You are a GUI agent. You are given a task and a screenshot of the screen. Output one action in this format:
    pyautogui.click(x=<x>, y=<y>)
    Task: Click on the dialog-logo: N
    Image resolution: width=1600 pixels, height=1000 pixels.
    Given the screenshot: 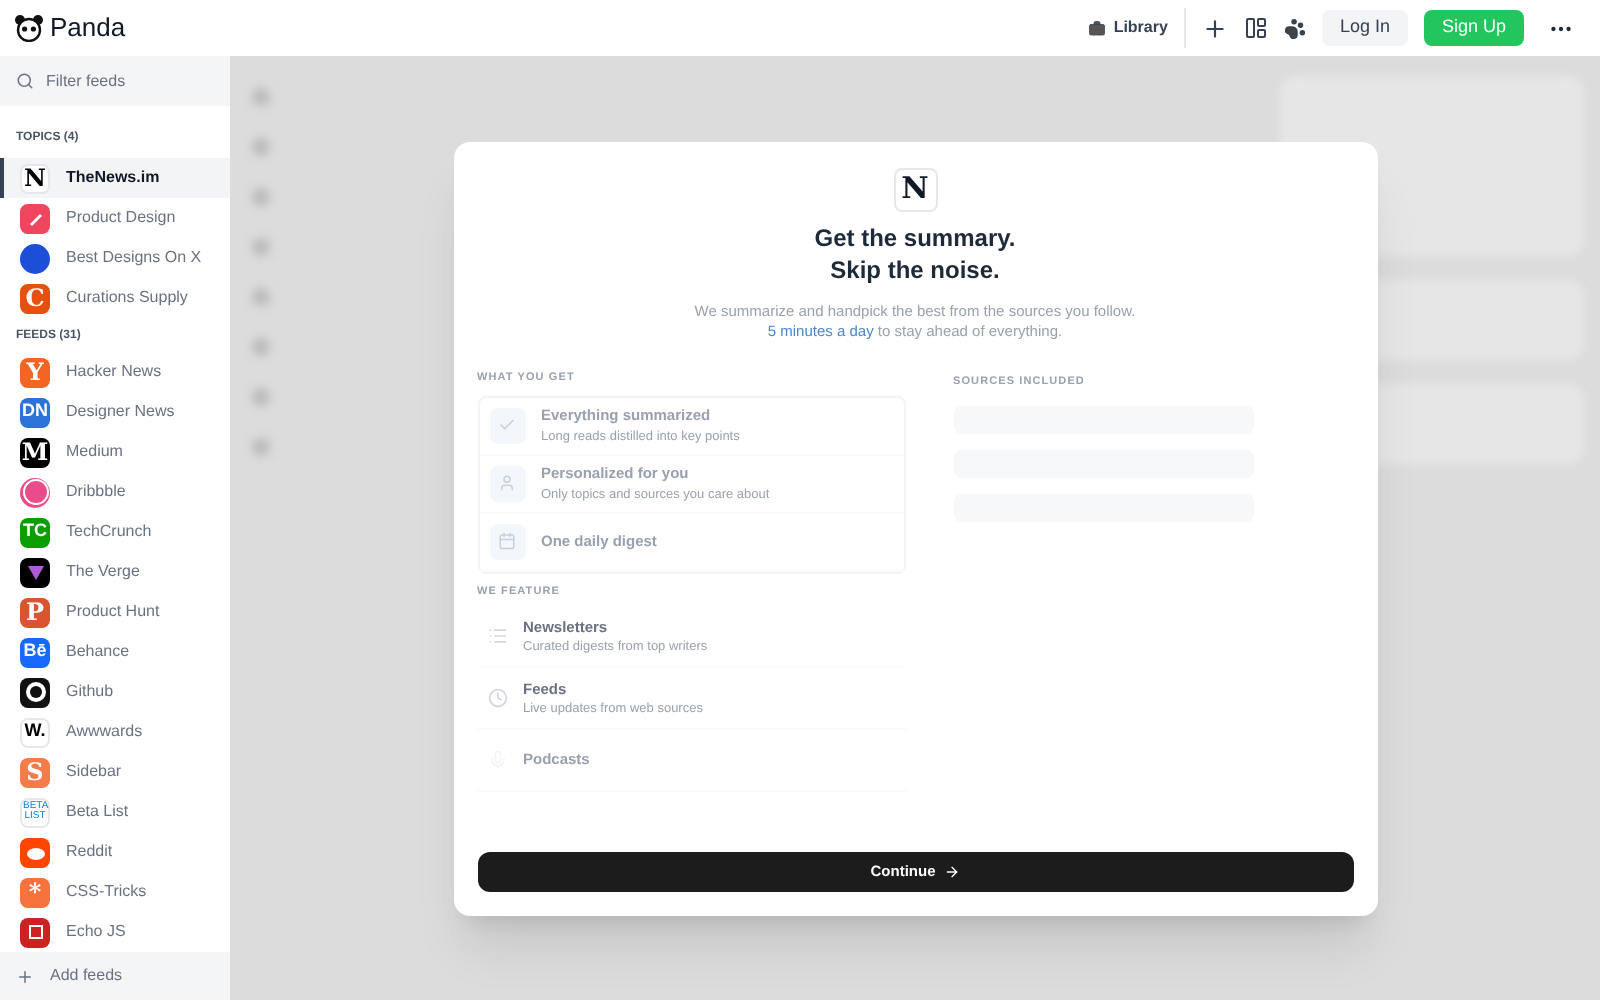 What is the action you would take?
    pyautogui.click(x=915, y=189)
    